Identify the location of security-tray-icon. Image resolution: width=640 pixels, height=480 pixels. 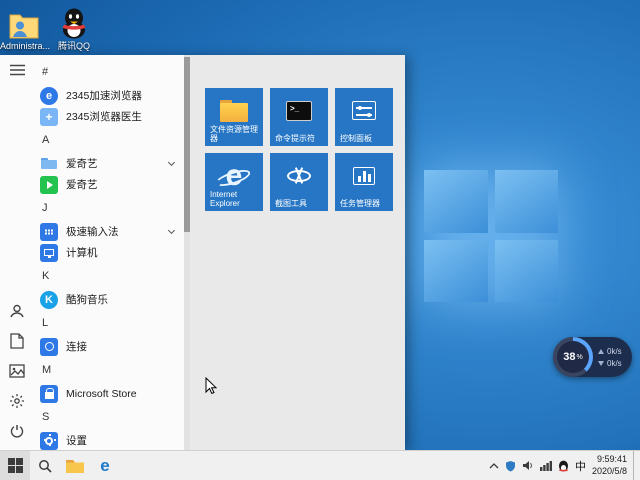
(510, 466).